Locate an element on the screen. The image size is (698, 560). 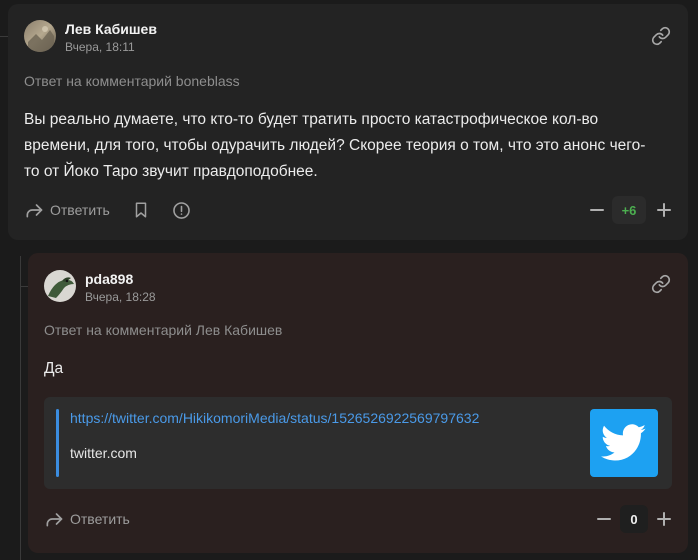
author-name: Лев Кабишев is located at coordinates (111, 29).